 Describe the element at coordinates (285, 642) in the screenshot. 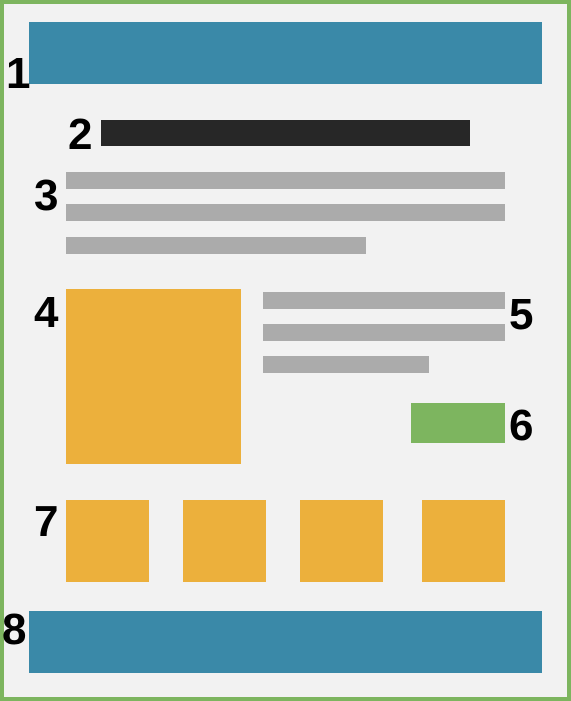

I see `footer-bar` at that location.